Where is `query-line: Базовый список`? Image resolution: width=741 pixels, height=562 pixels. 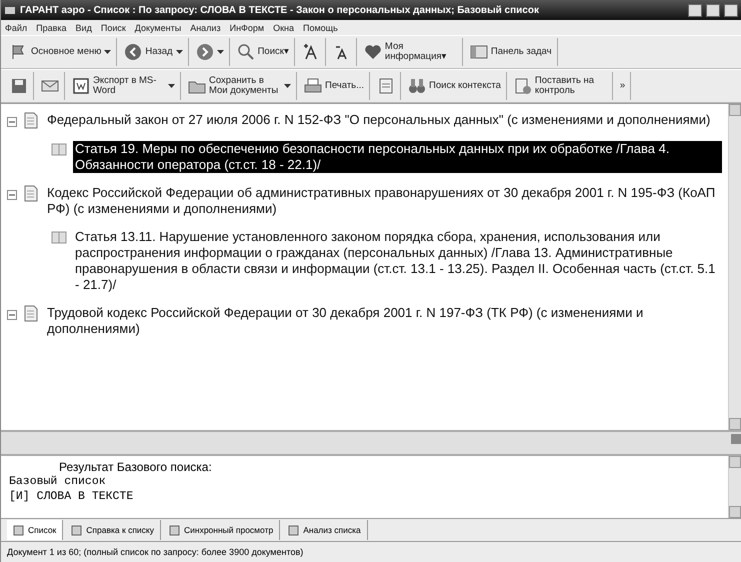
query-line: Базовый список is located at coordinates (58, 481).